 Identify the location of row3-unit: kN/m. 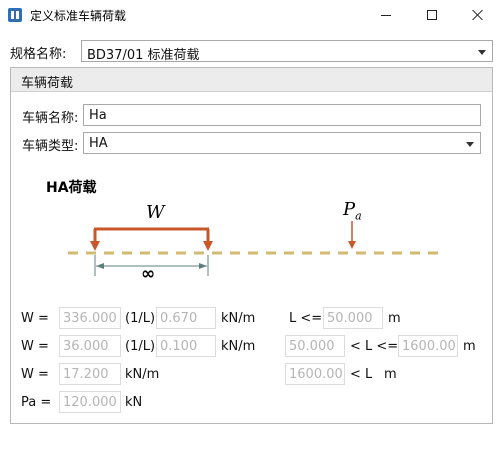
(142, 374).